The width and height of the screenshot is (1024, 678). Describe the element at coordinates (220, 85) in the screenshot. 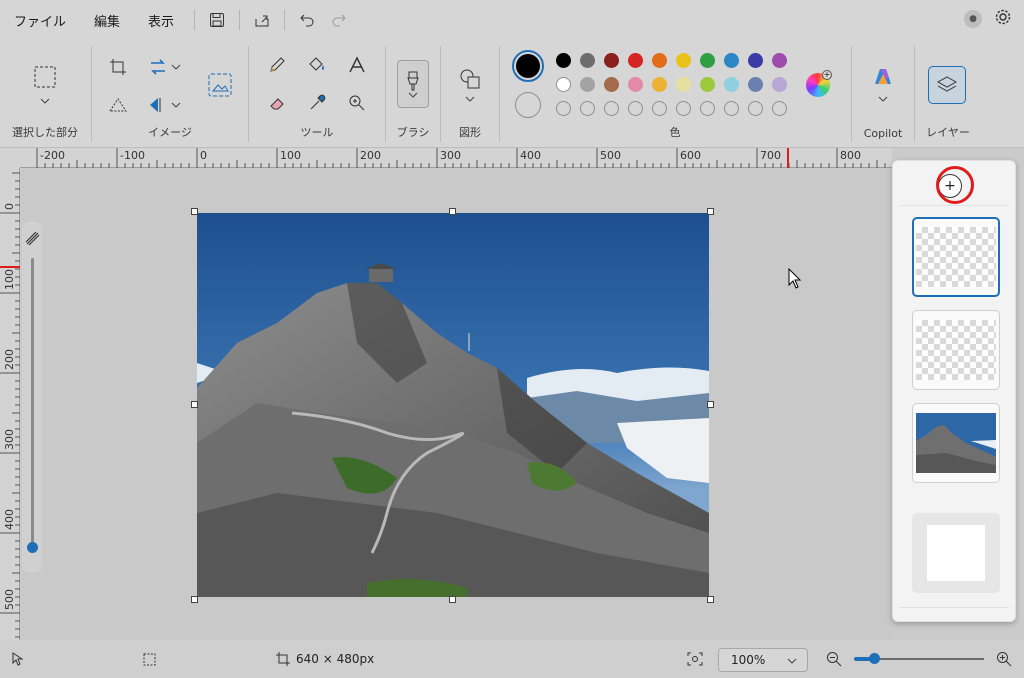

I see `image-edit-icon` at that location.